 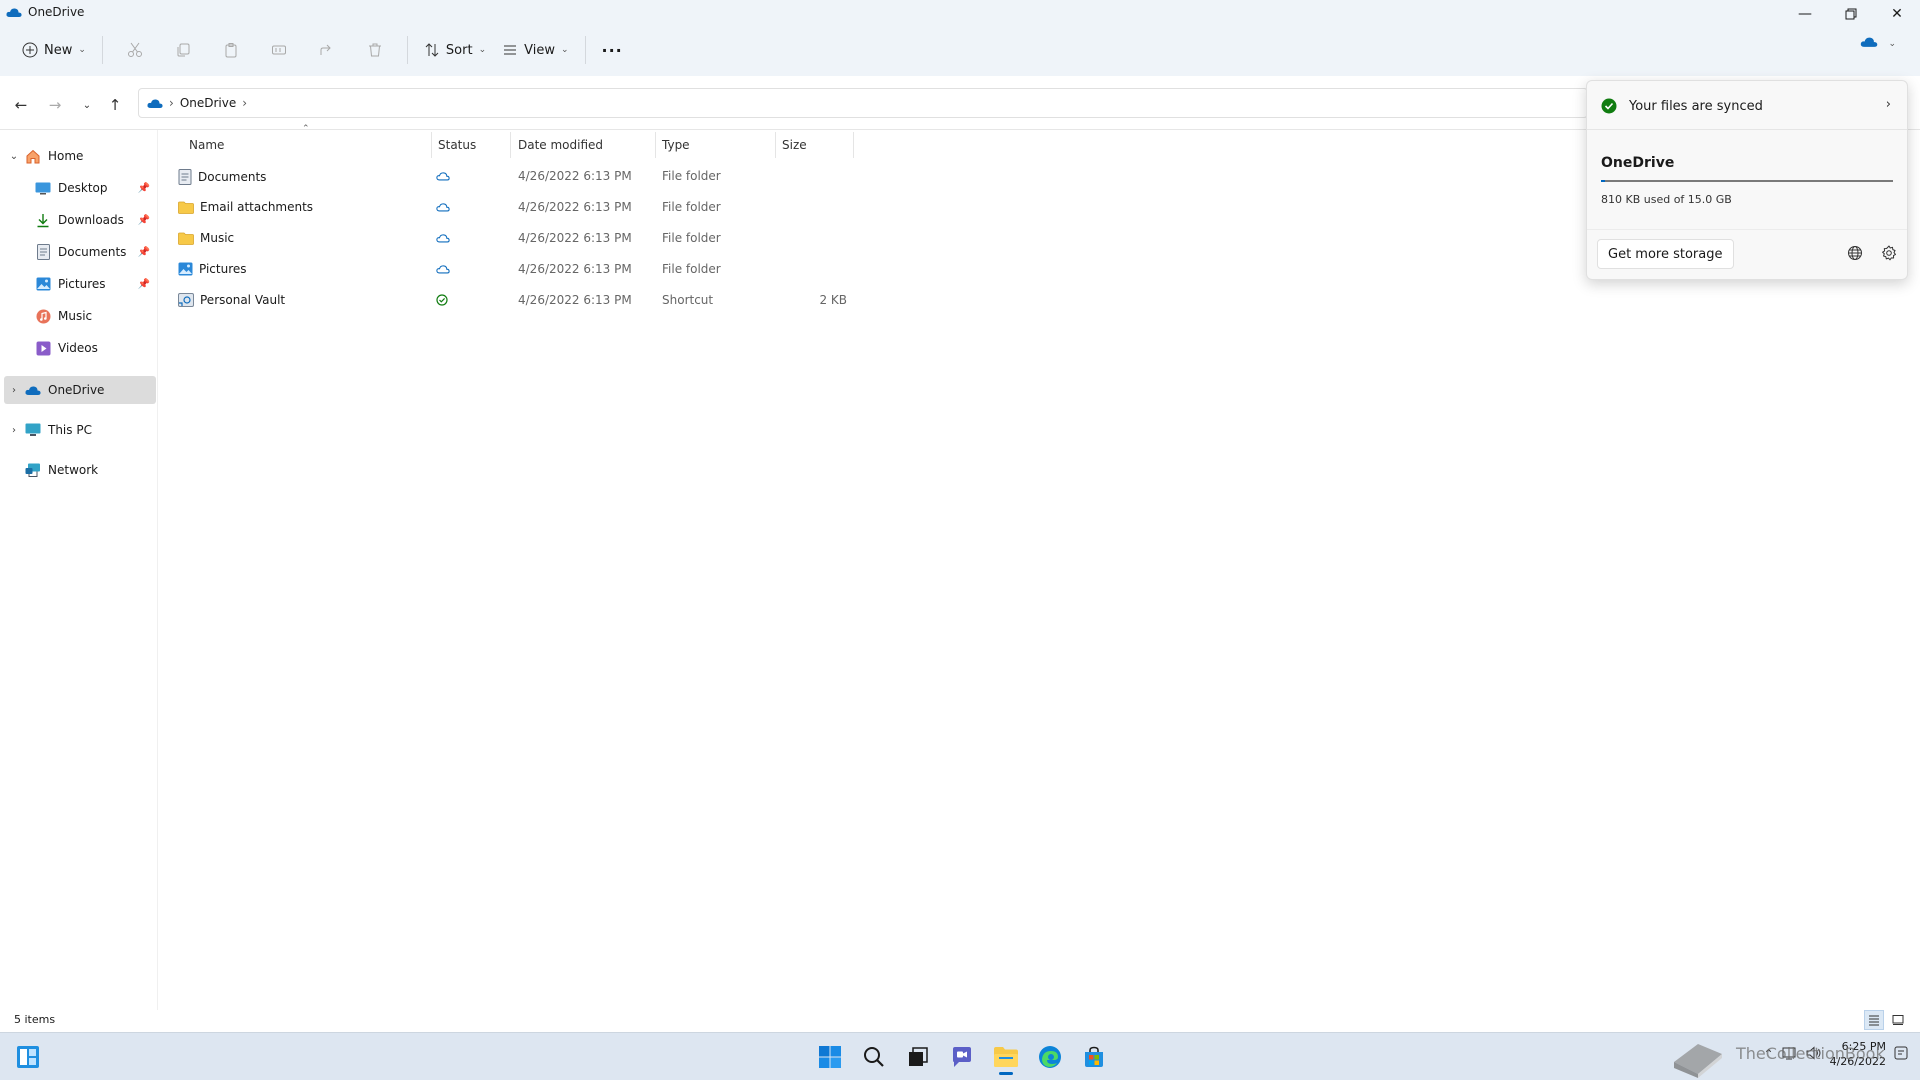 I want to click on file-name-cell: Music, so click(x=206, y=238).